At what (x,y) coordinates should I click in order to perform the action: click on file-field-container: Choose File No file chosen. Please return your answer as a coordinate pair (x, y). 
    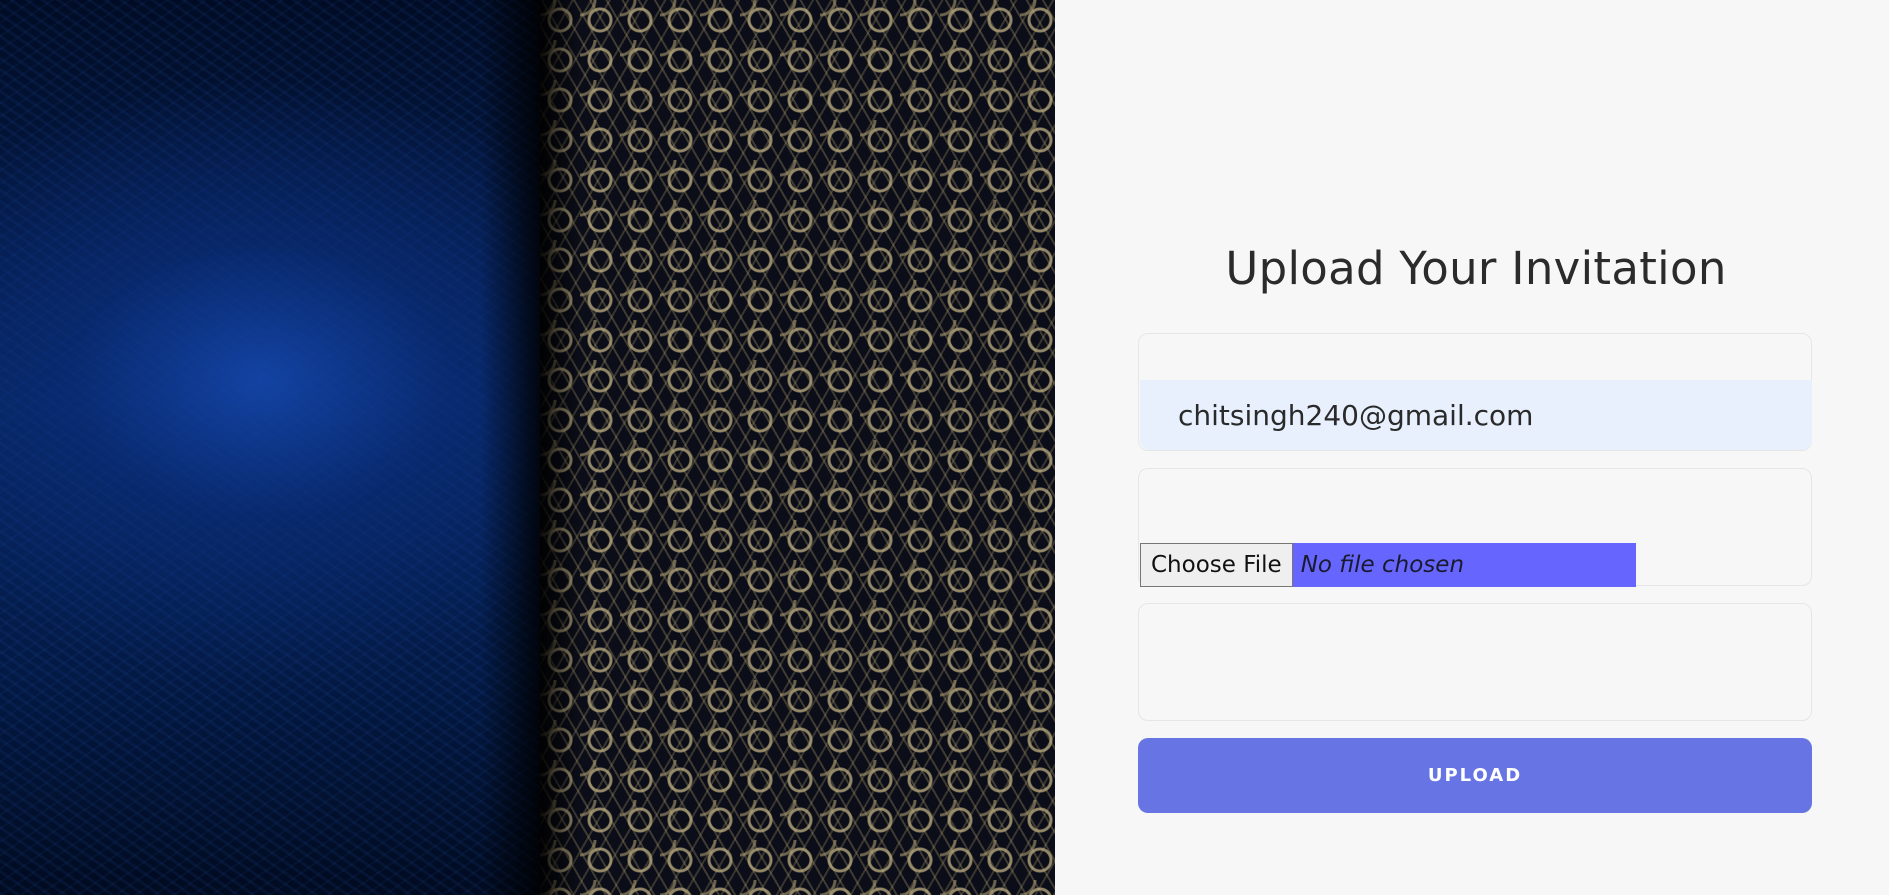
    Looking at the image, I should click on (1475, 527).